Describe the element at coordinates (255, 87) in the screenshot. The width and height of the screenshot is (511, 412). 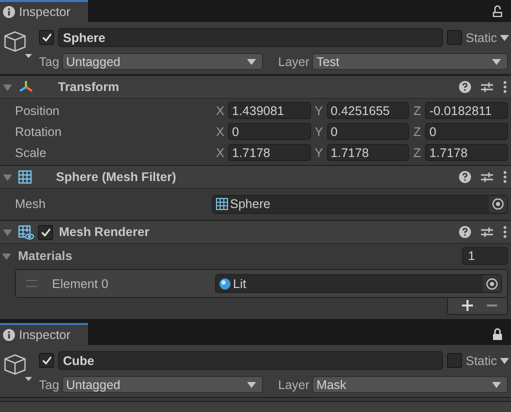
I see `component-header: Transform` at that location.